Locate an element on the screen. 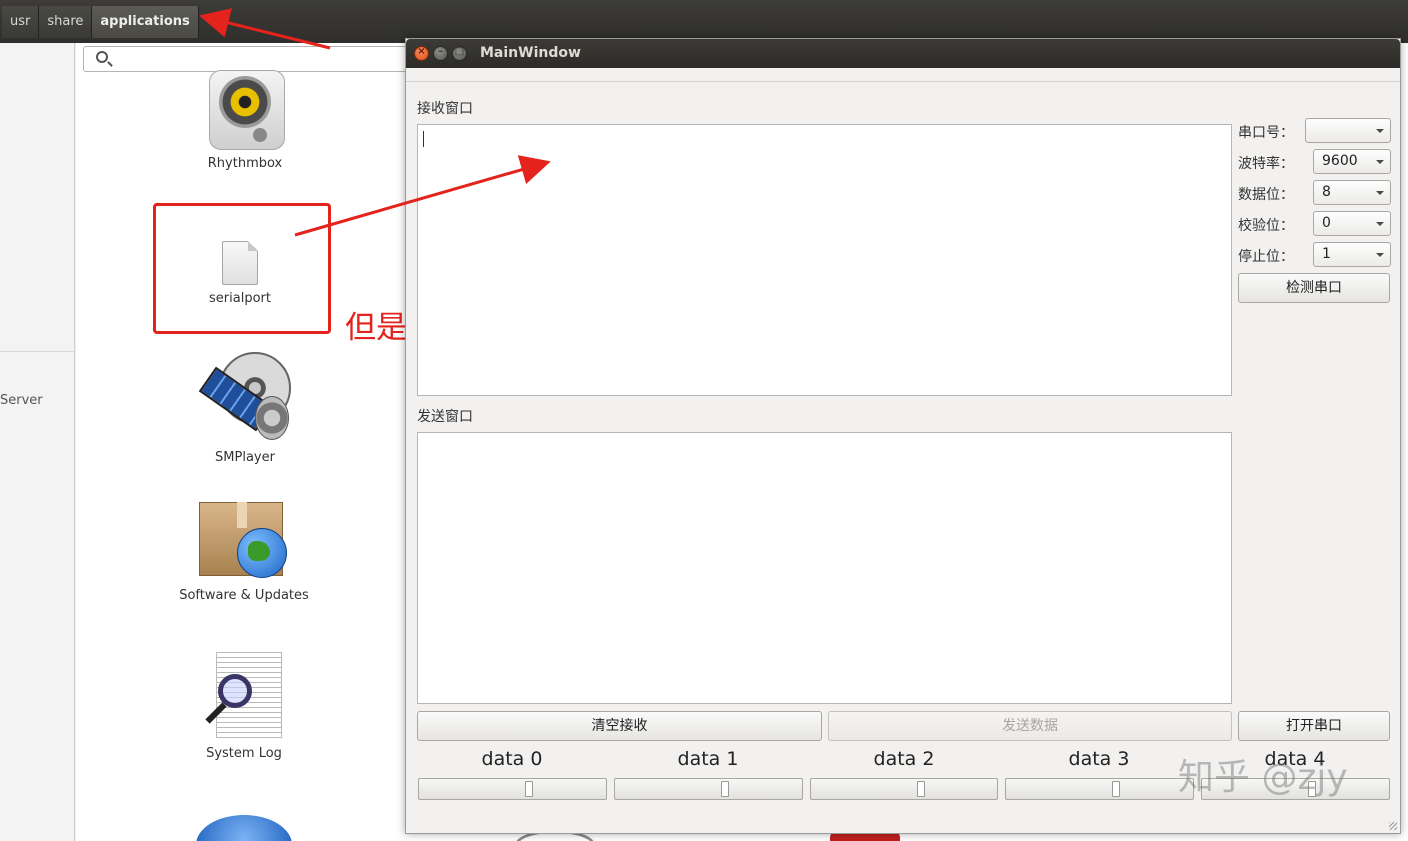 The height and width of the screenshot is (841, 1408). app-label: System Log is located at coordinates (244, 753).